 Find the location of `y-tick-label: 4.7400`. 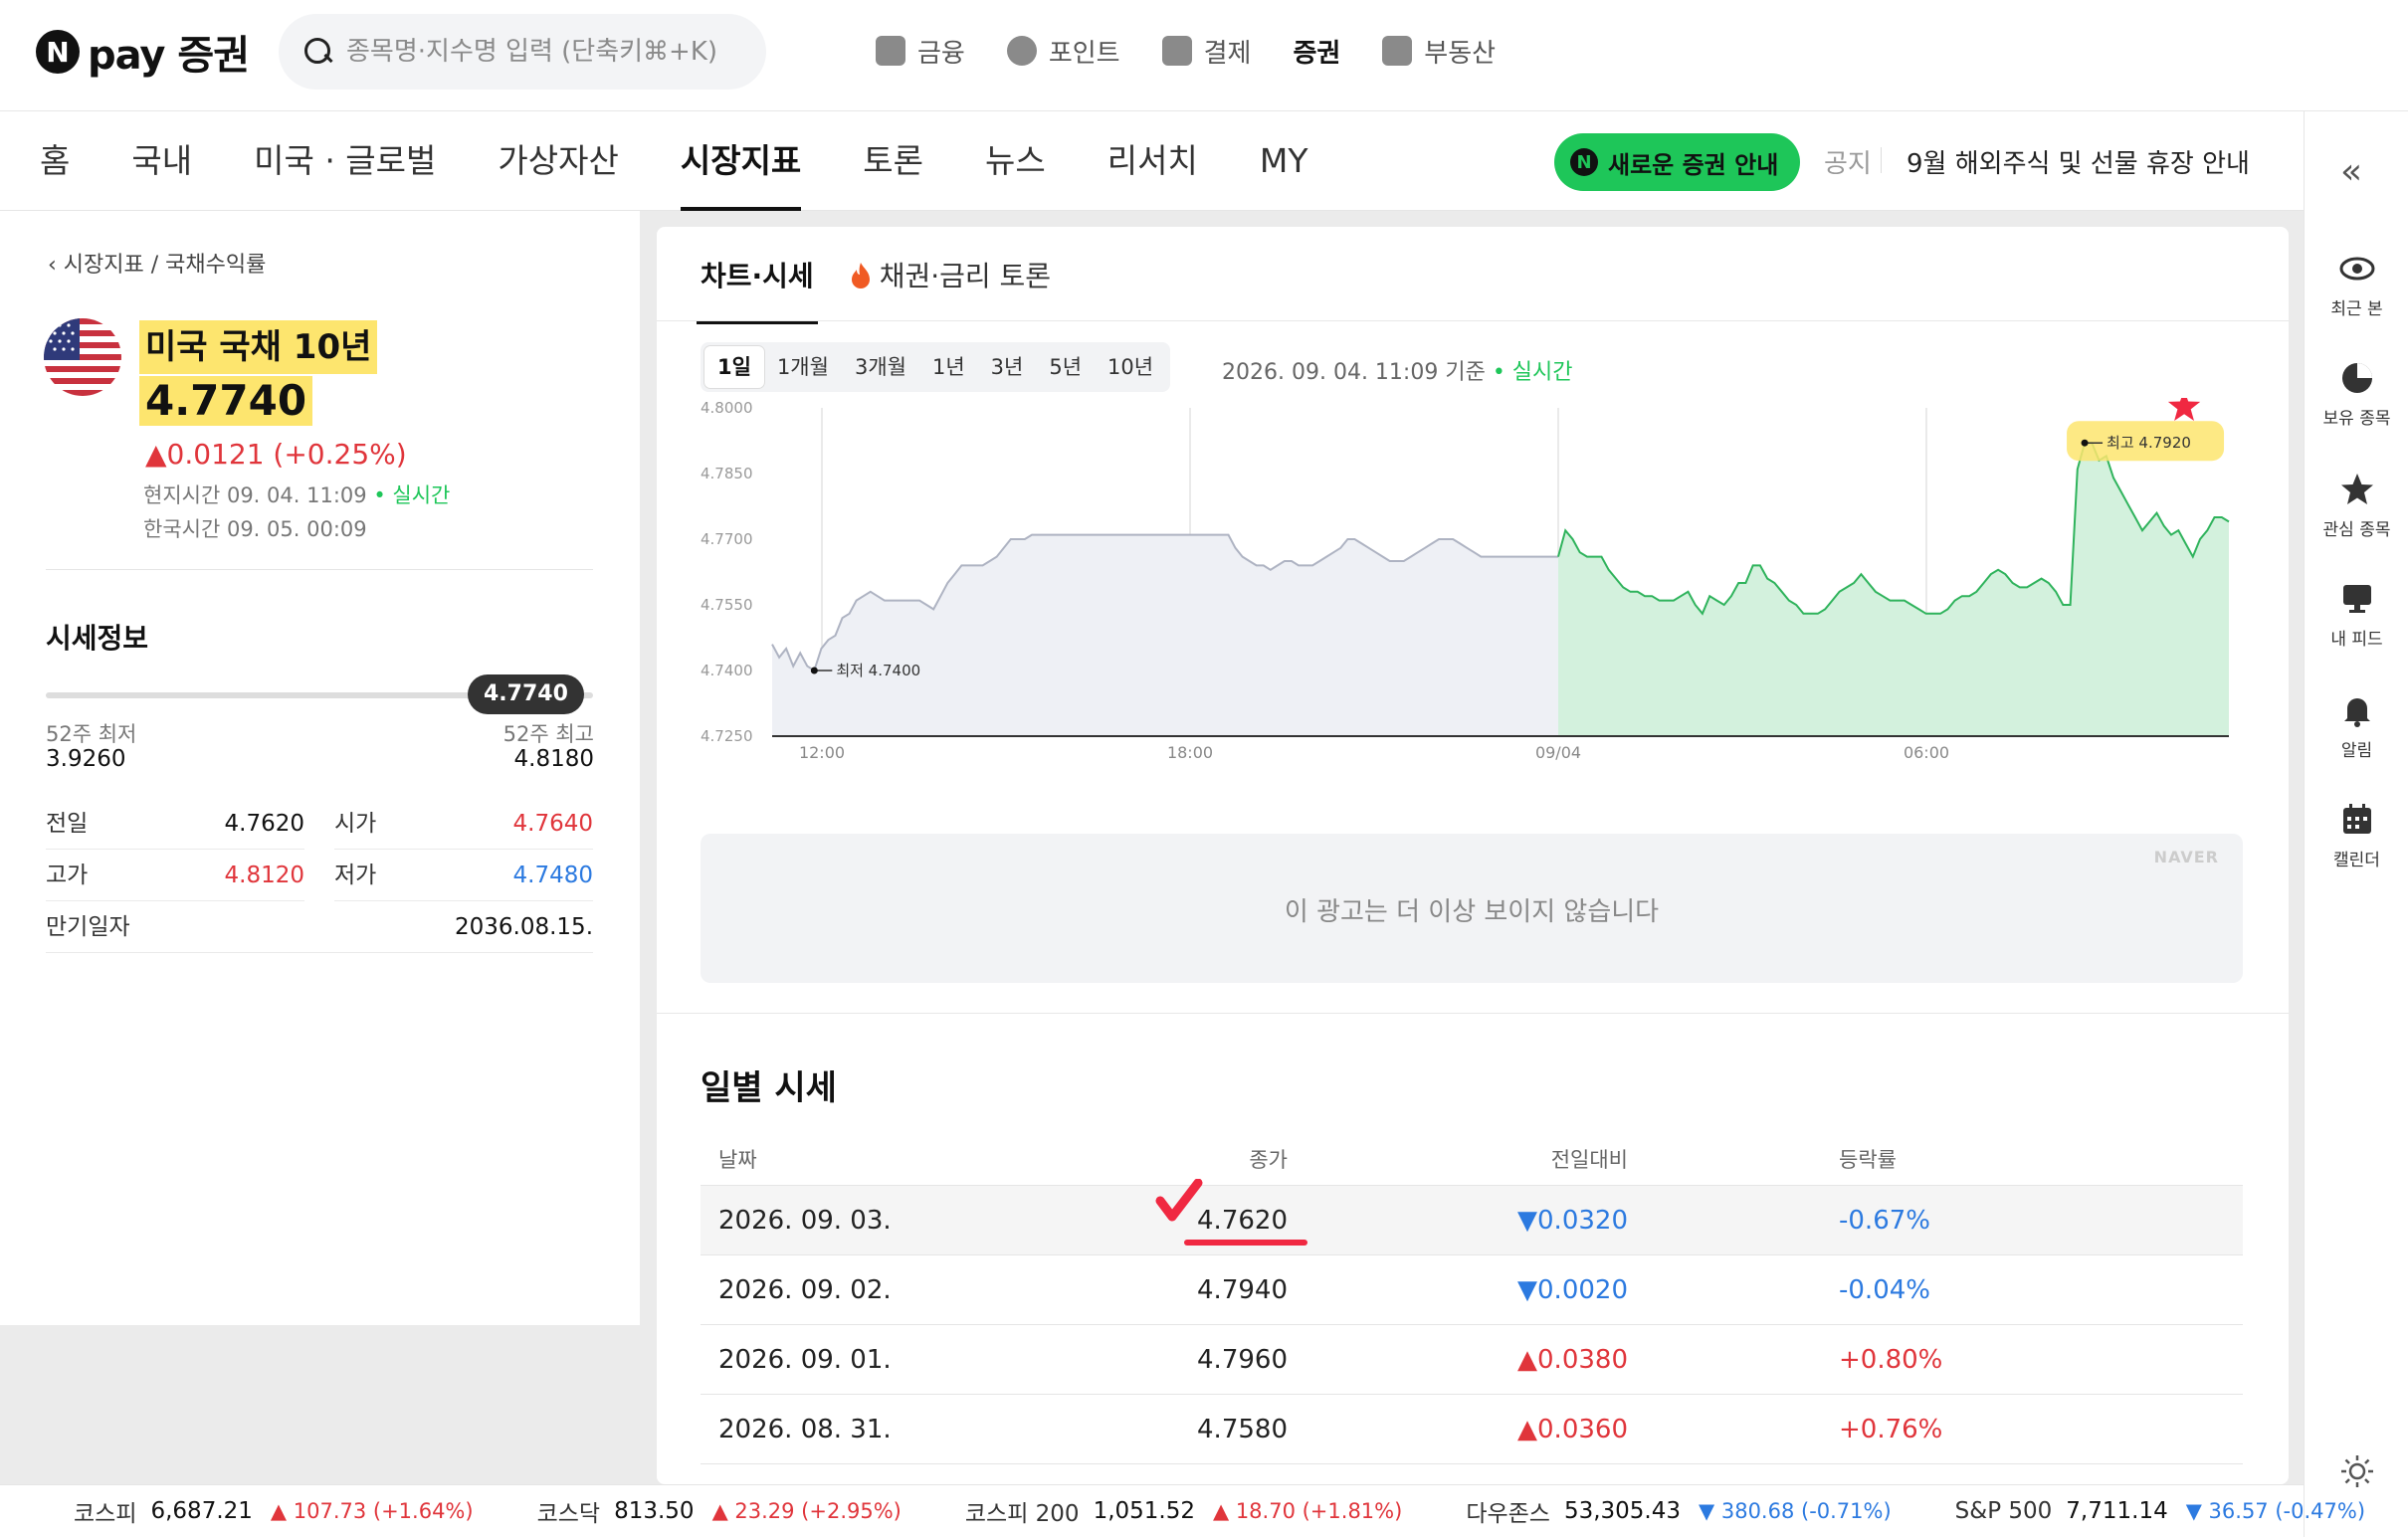

y-tick-label: 4.7400 is located at coordinates (727, 670).